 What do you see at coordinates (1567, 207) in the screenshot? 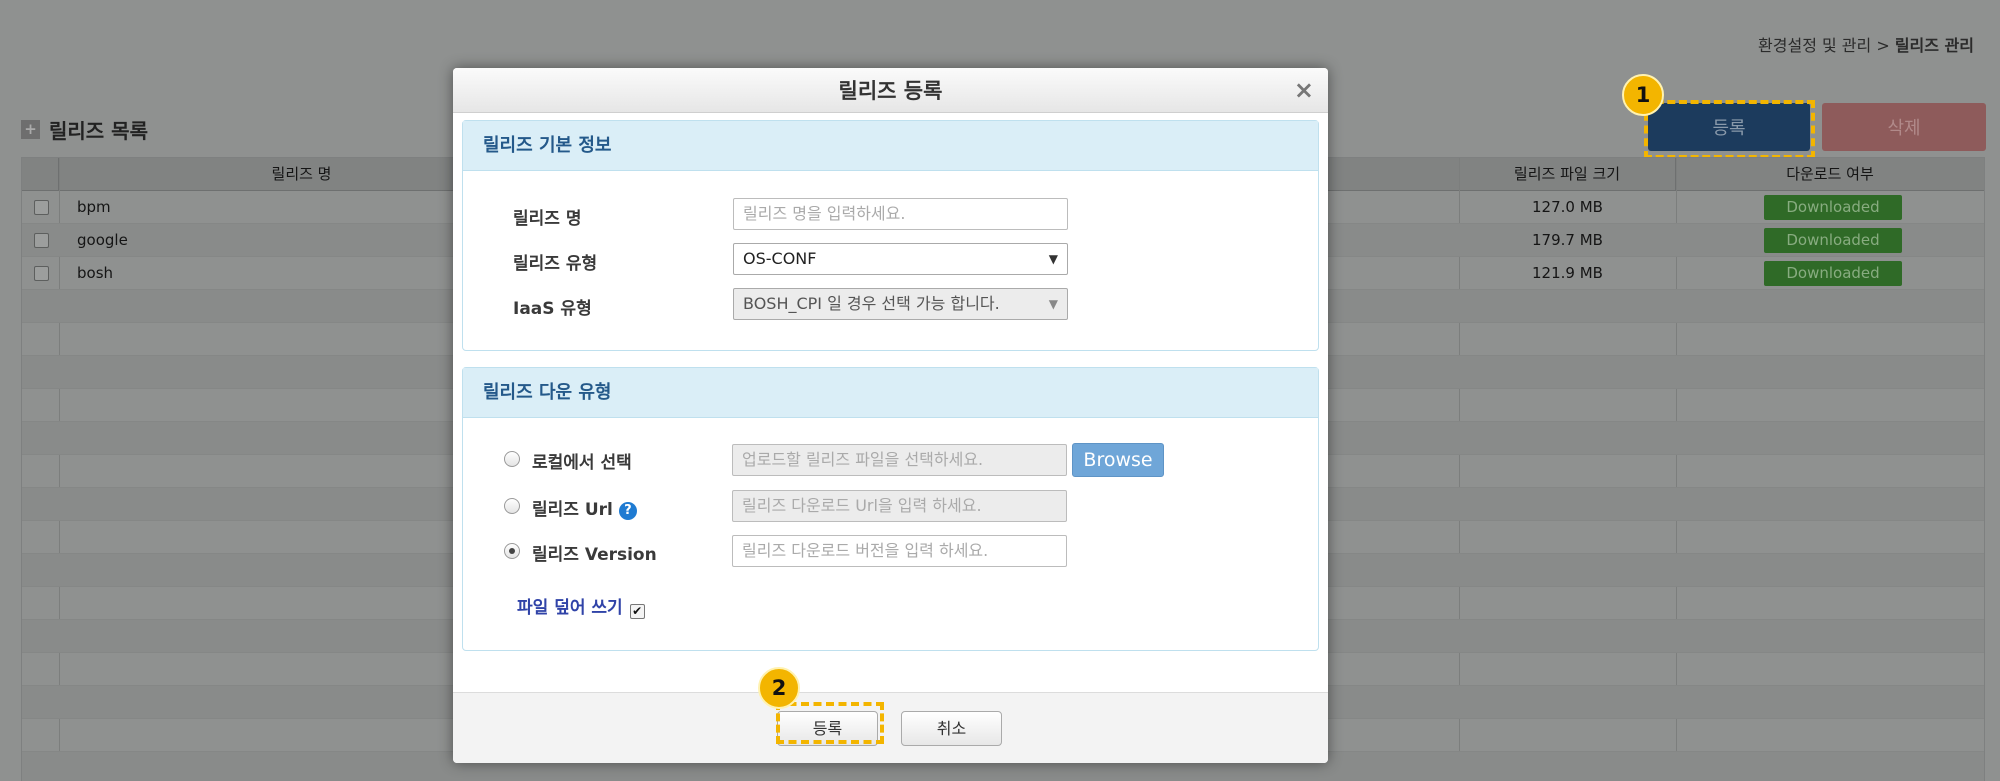
I see `release-size-cell: 127.0 MB` at bounding box center [1567, 207].